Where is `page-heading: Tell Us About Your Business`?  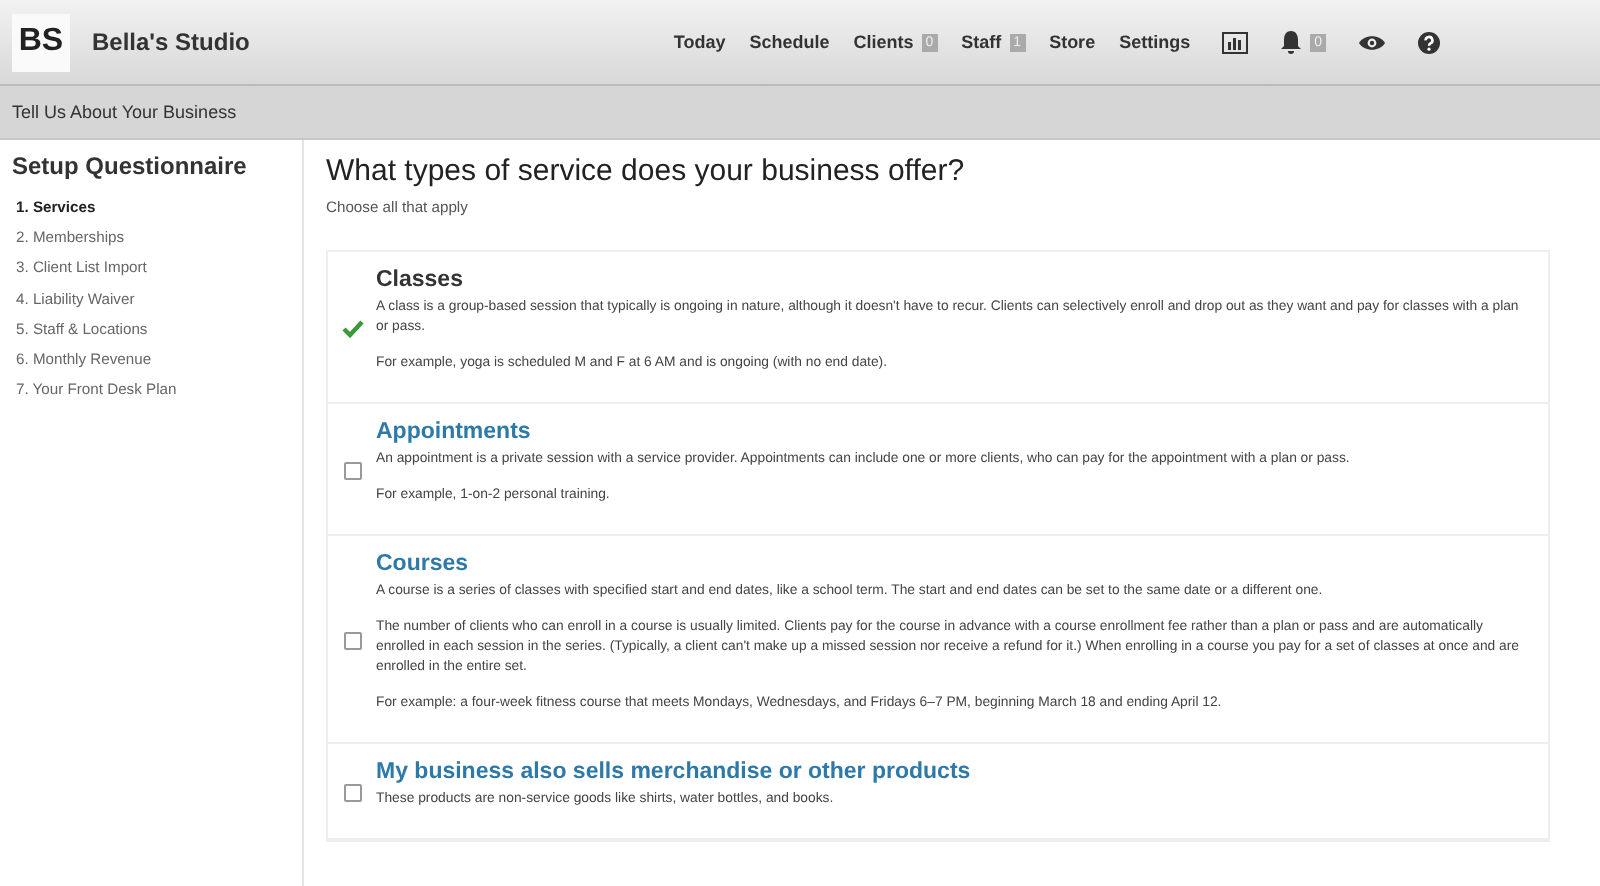
page-heading: Tell Us About Your Business is located at coordinates (124, 112).